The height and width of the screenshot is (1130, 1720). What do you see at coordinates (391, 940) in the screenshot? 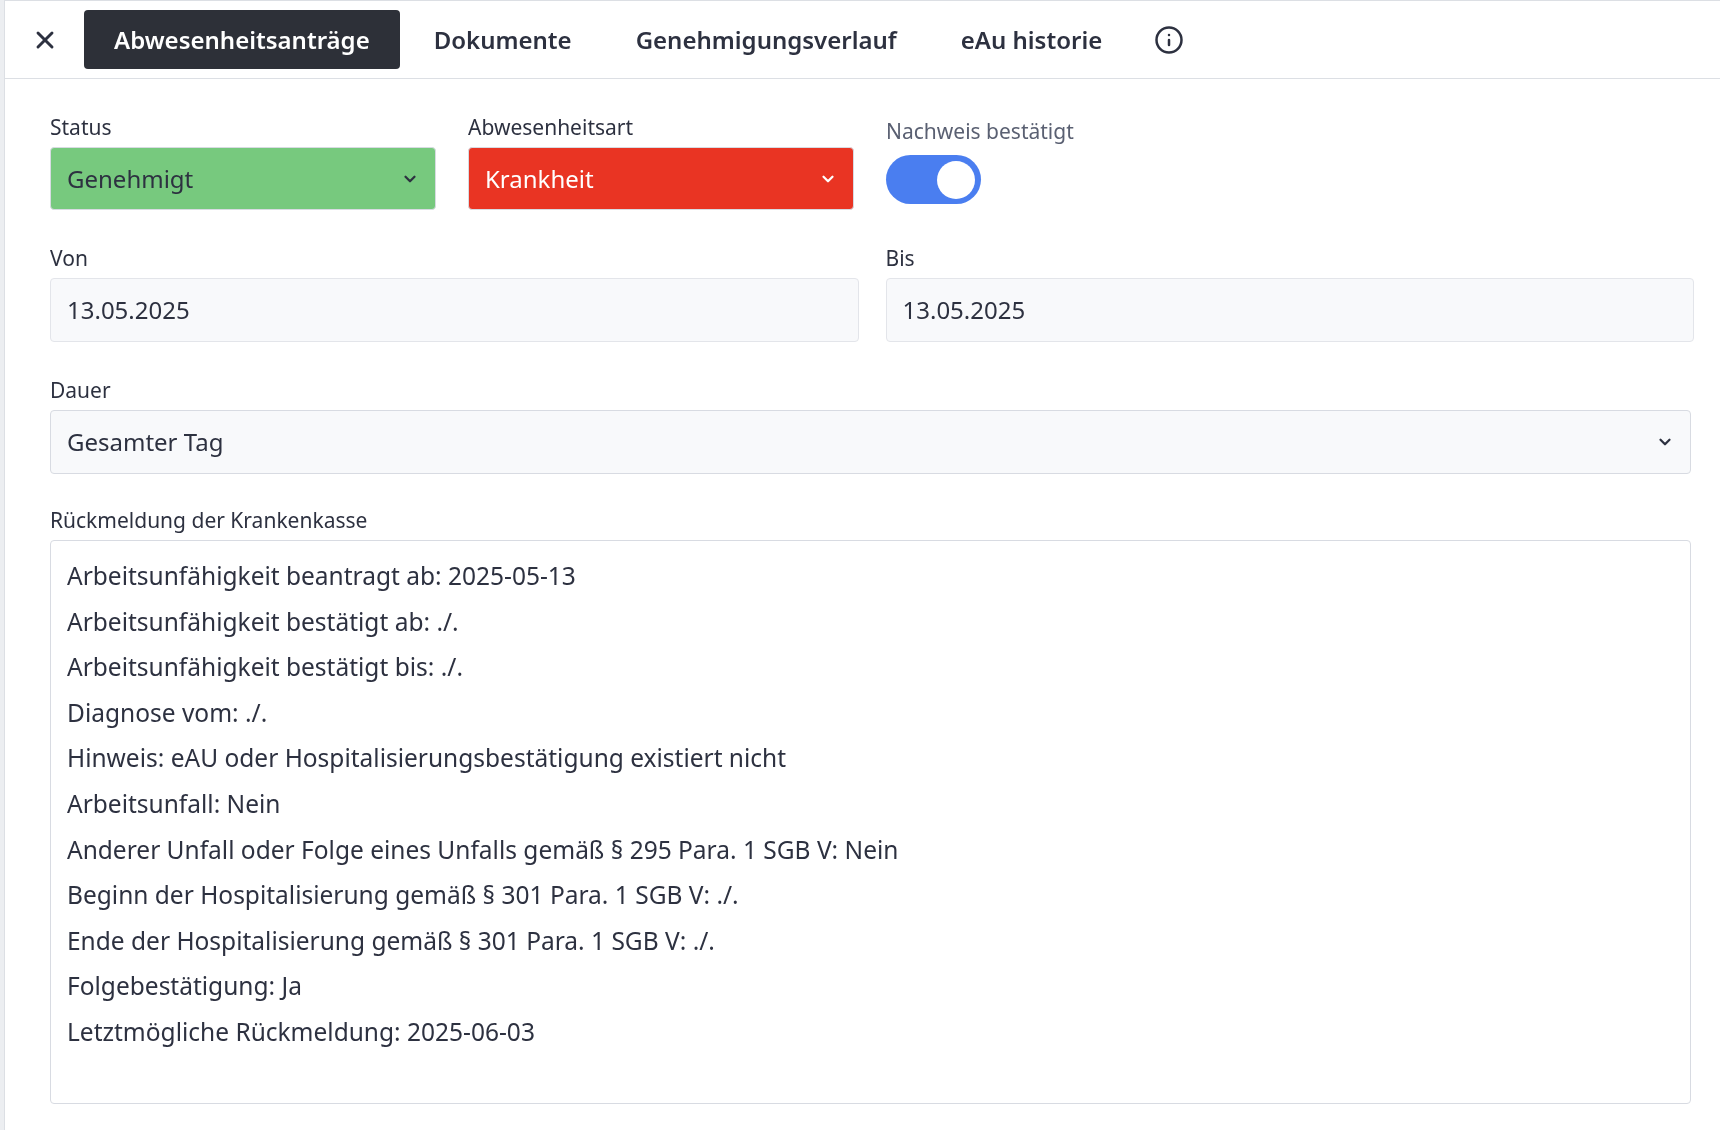
I see `text-line: Ende der Hospitalisierung gemäß § 301 Para. 1 SGB V: ./.` at bounding box center [391, 940].